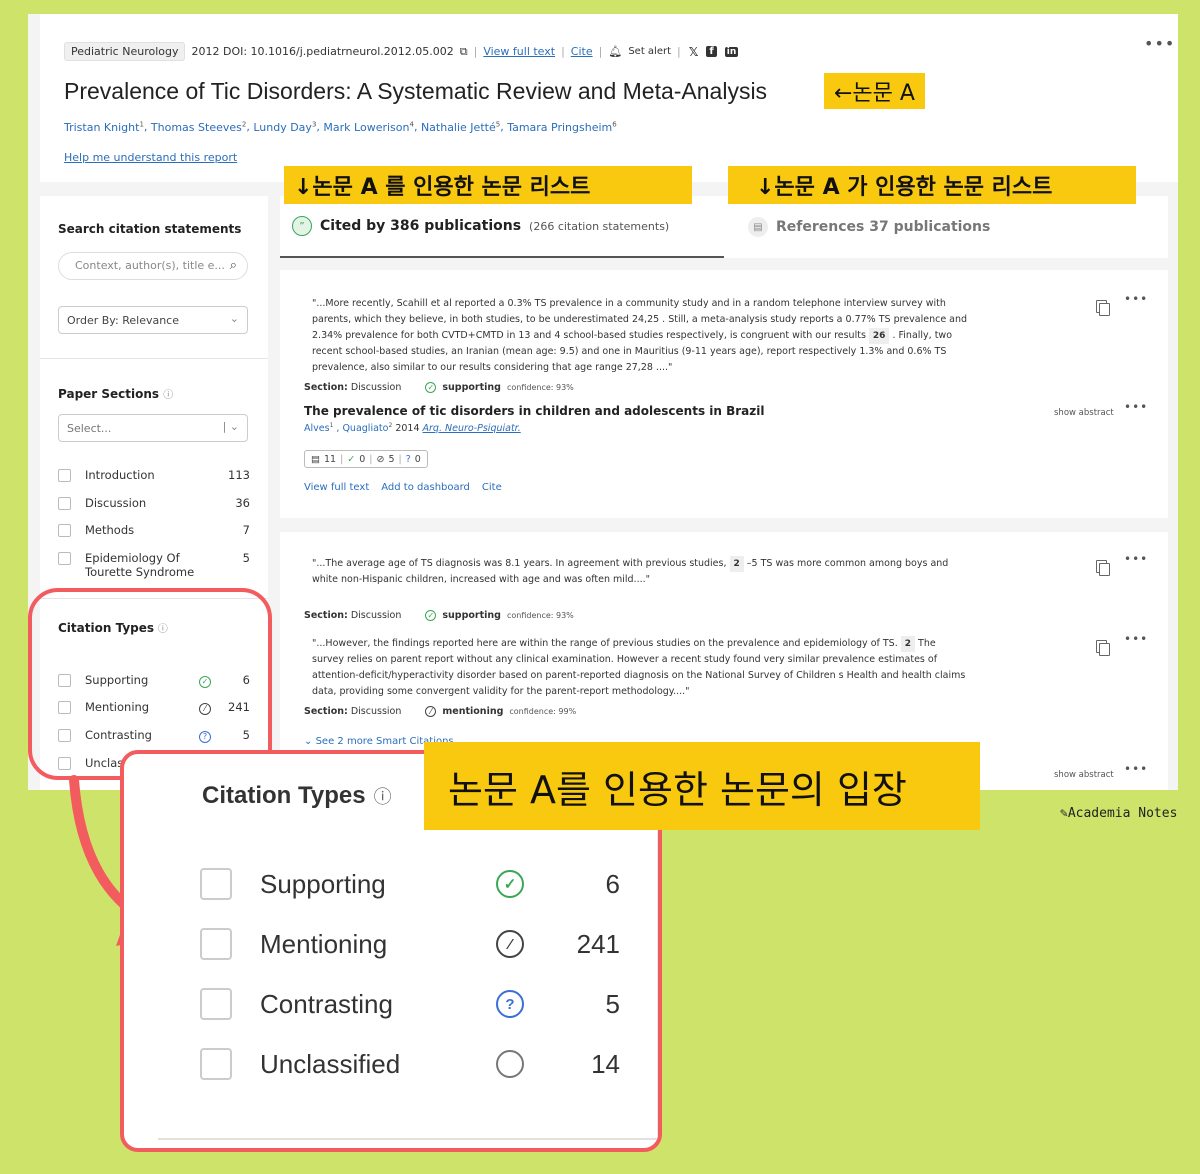 This screenshot has height=1174, width=1200. Describe the element at coordinates (153, 428) in the screenshot. I see `sections-select: Select... | ⌄` at that location.